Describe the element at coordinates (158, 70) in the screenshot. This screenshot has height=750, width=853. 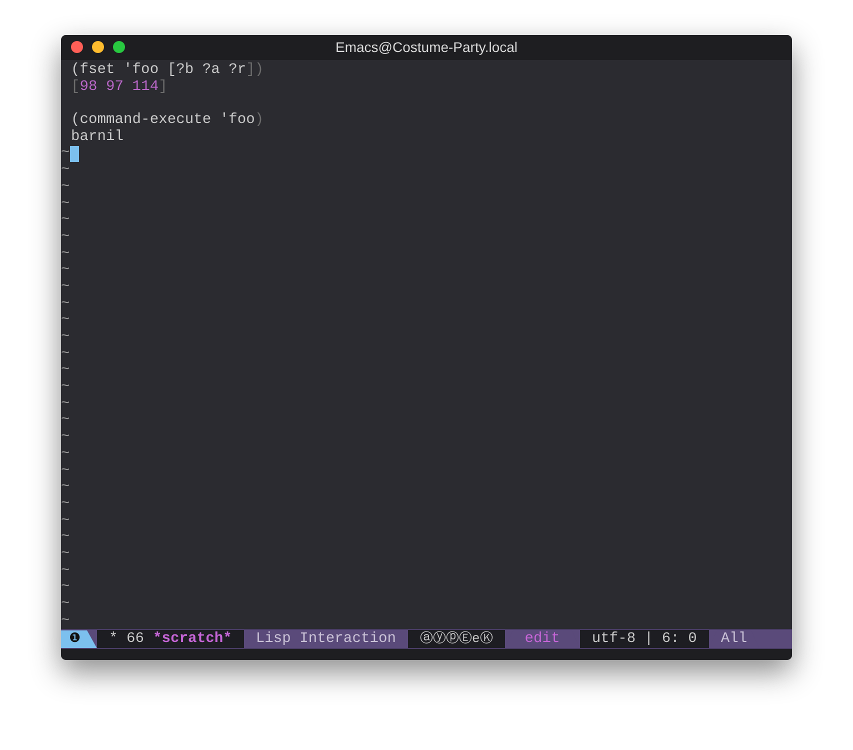
I see `code-text: (fset 'foo [?b ?a ?r` at that location.